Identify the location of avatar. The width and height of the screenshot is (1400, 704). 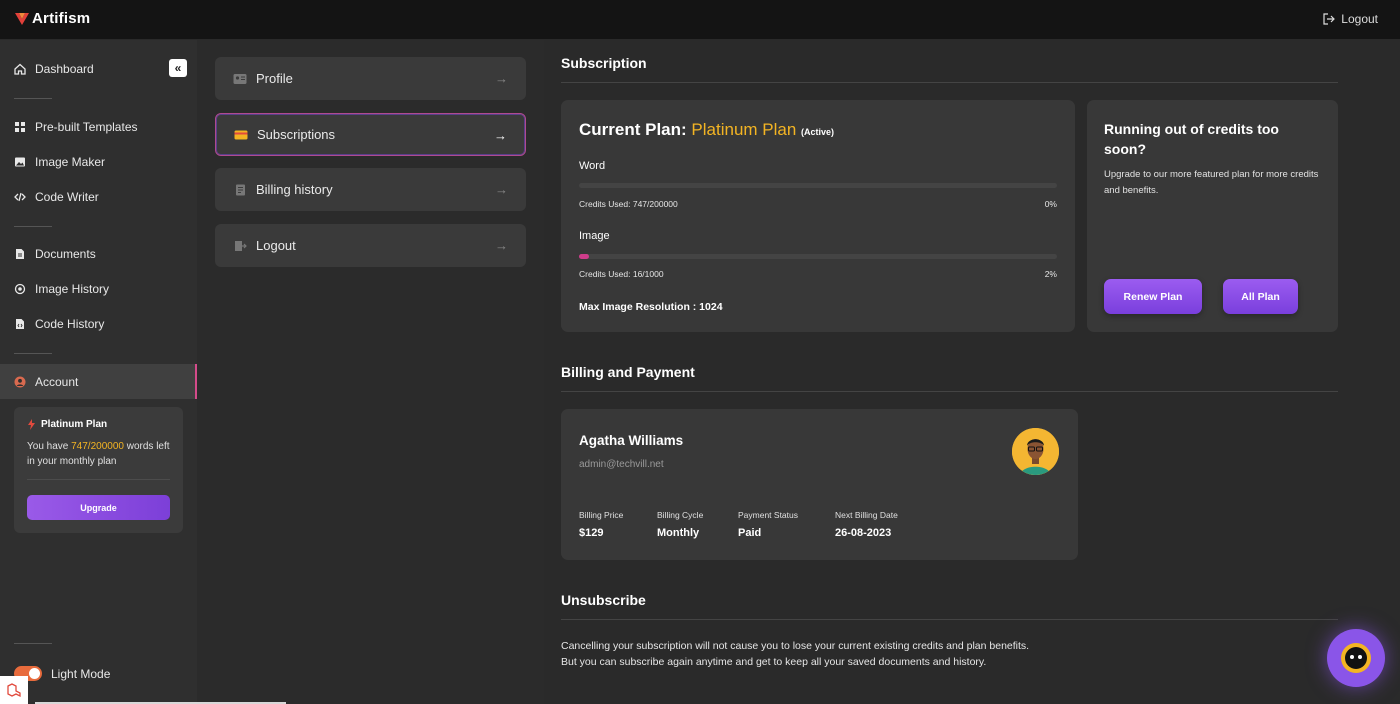
(1035, 451).